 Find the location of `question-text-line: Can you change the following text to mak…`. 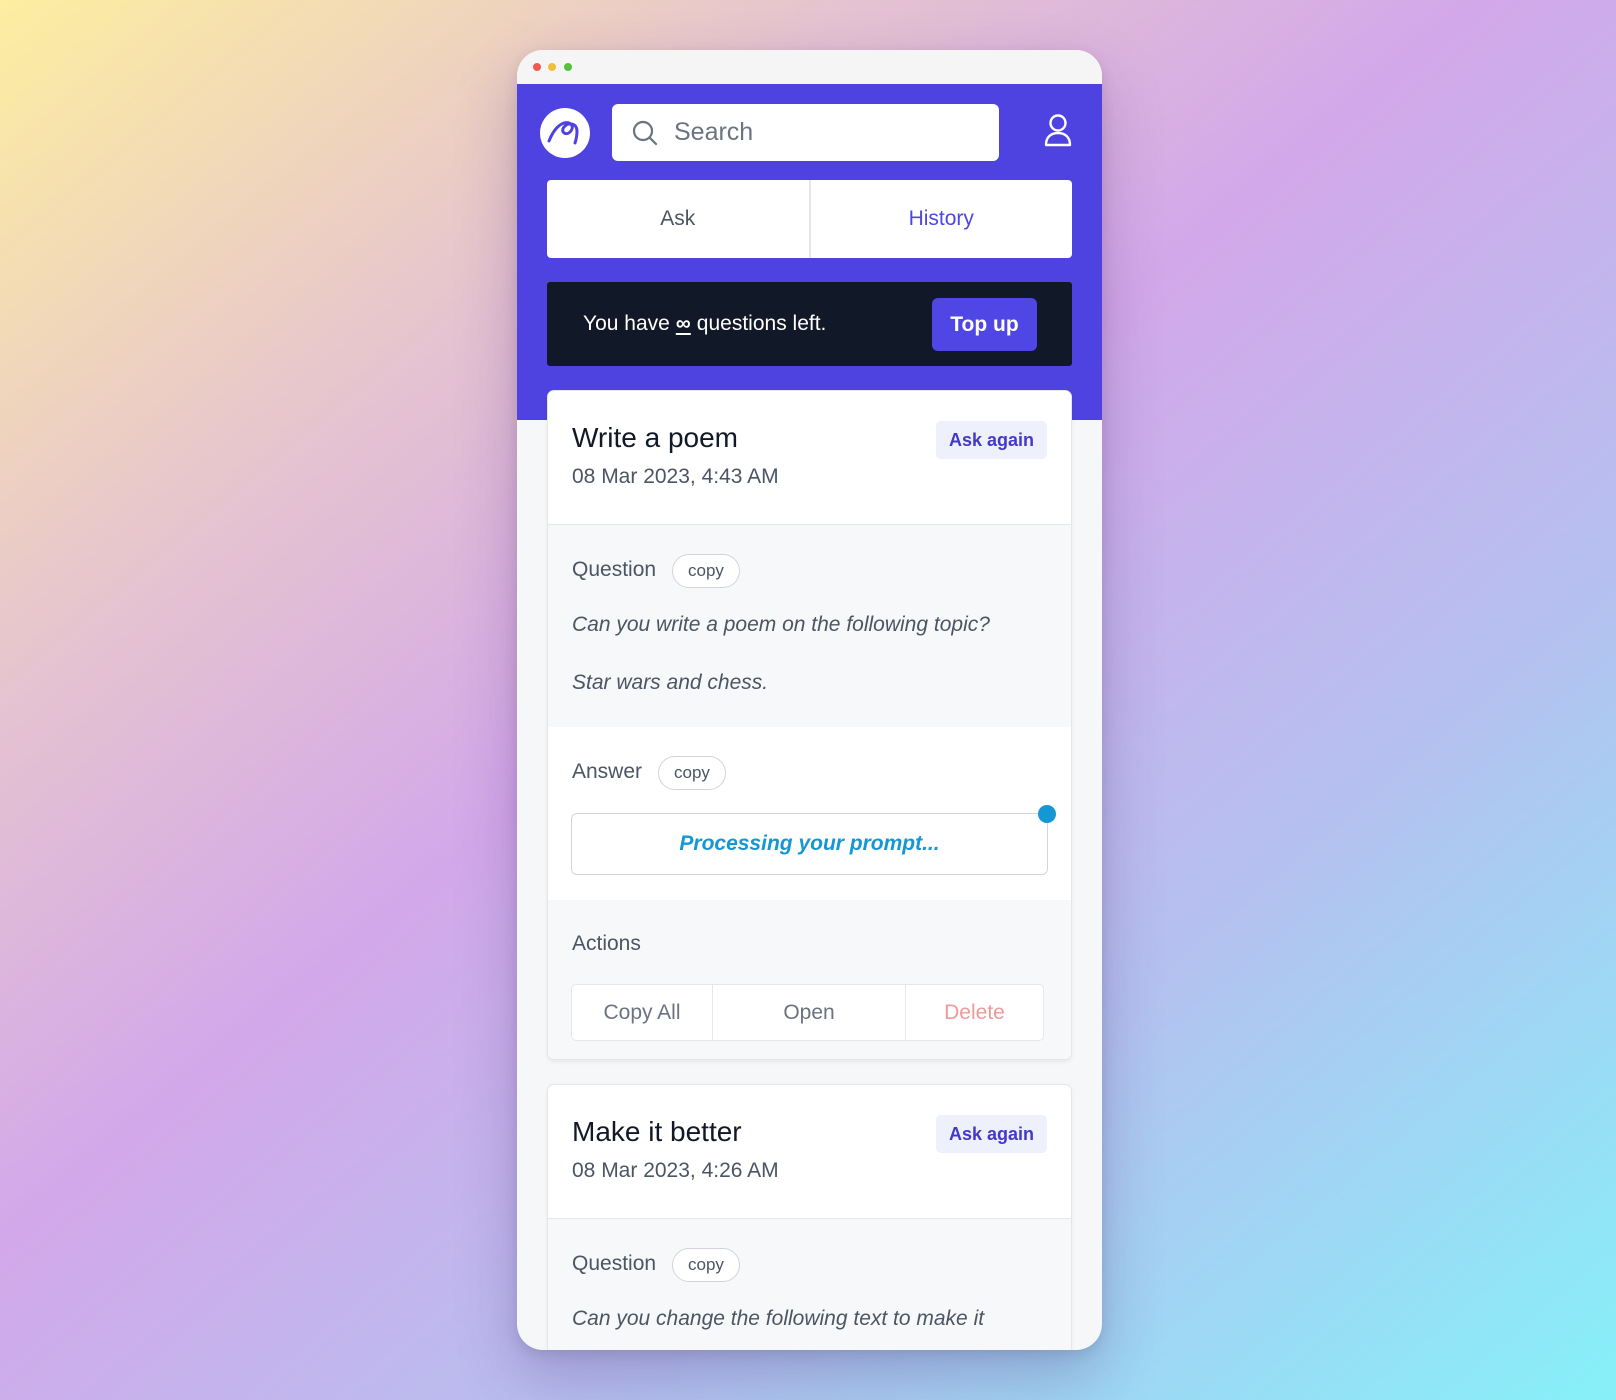

question-text-line: Can you change the following text to mak… is located at coordinates (778, 1318).